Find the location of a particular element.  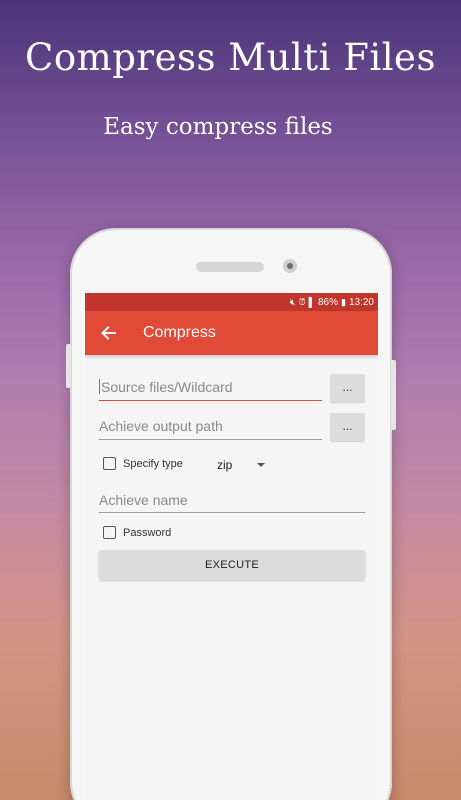

battery-icon: ▮ is located at coordinates (343, 301).